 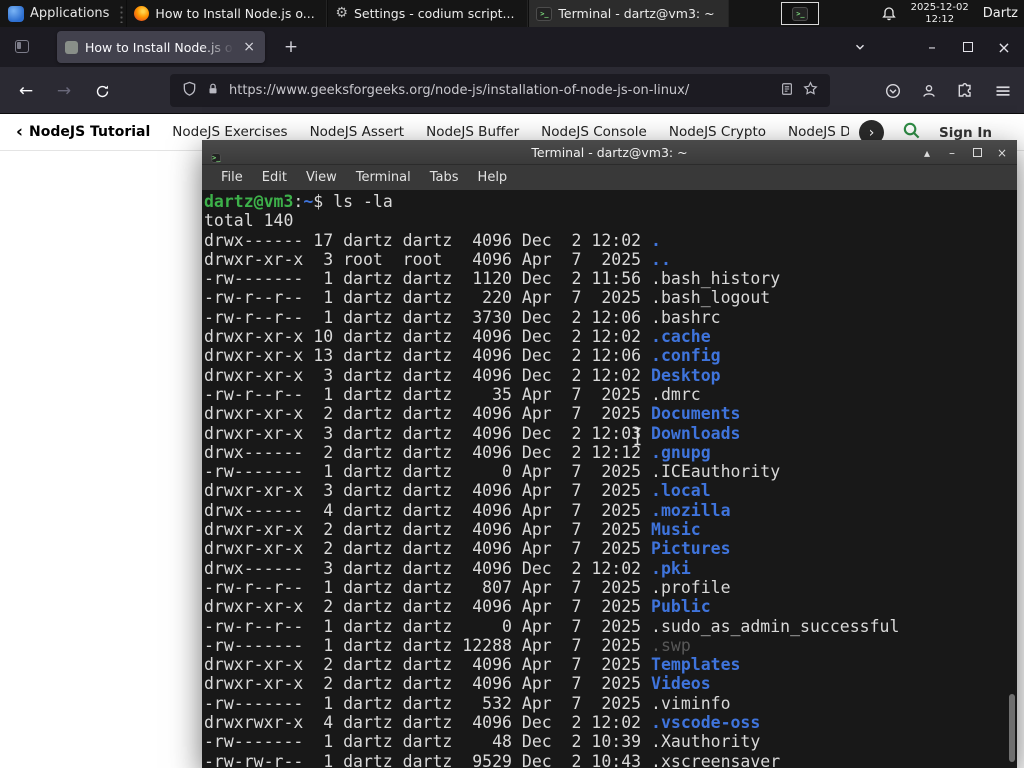 I want to click on tracking-shield-icon, so click(x=189, y=90).